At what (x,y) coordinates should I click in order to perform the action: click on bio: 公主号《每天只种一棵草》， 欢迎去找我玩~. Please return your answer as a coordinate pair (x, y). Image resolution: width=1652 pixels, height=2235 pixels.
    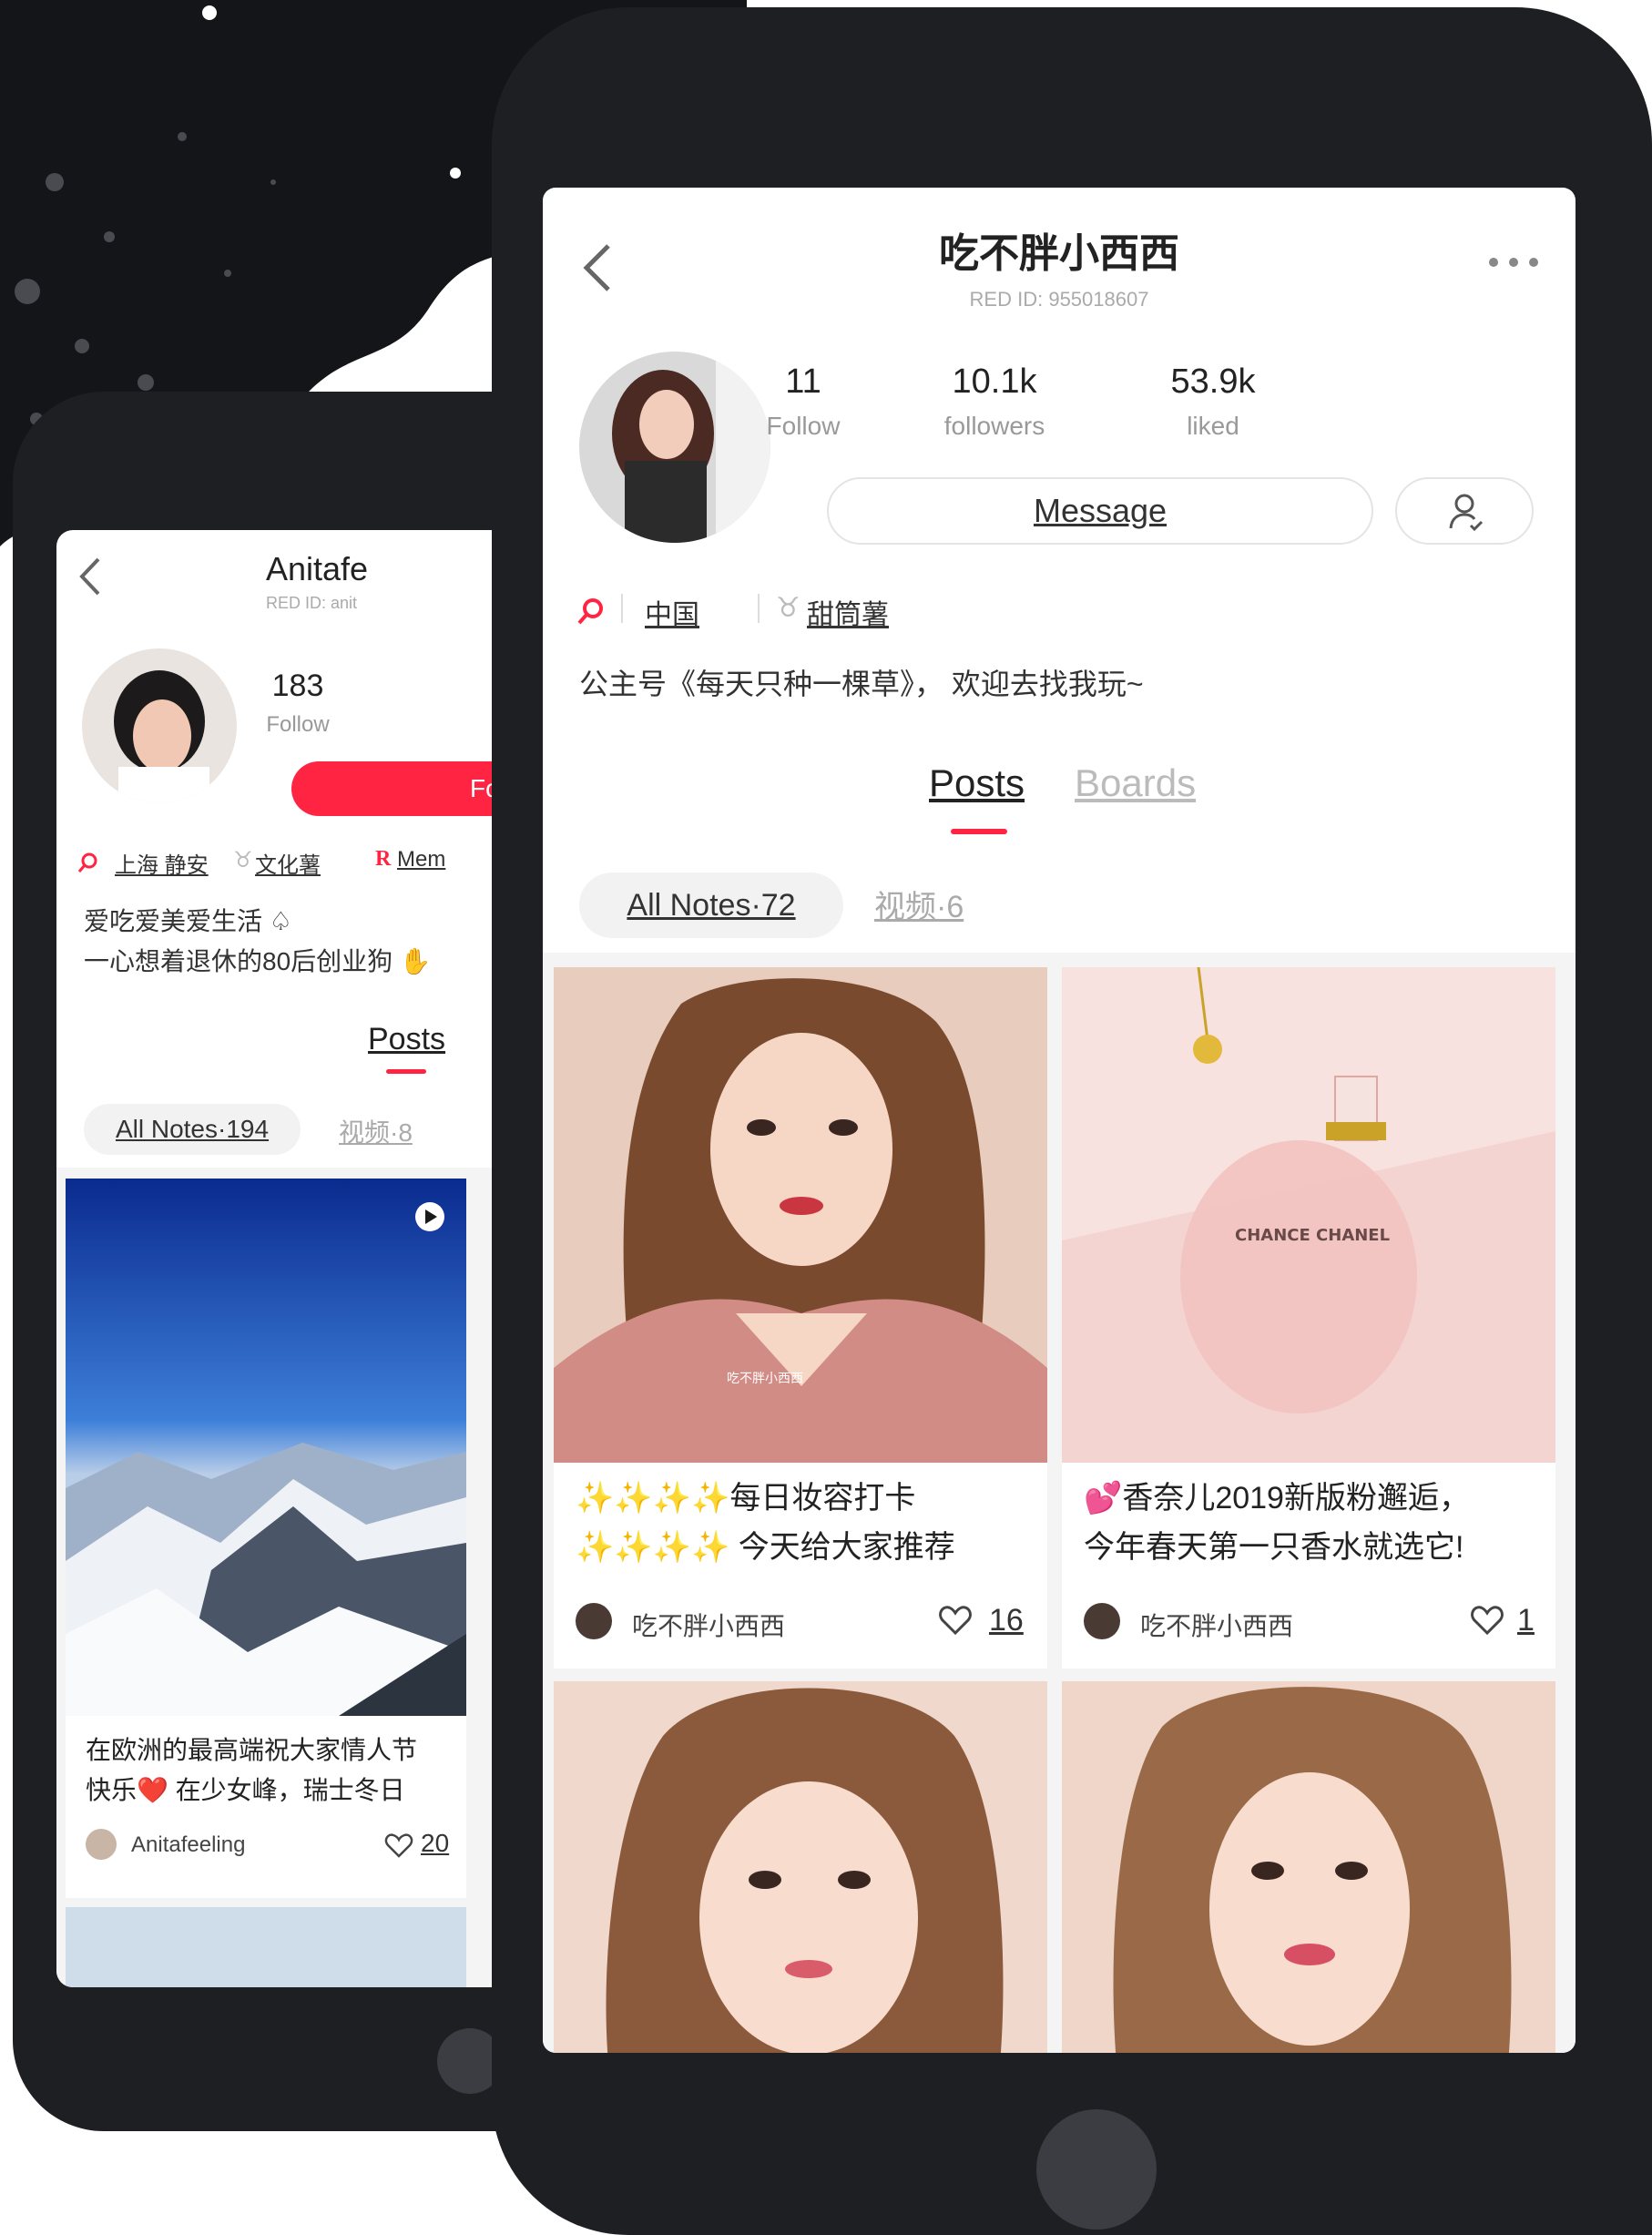
    Looking at the image, I should click on (861, 684).